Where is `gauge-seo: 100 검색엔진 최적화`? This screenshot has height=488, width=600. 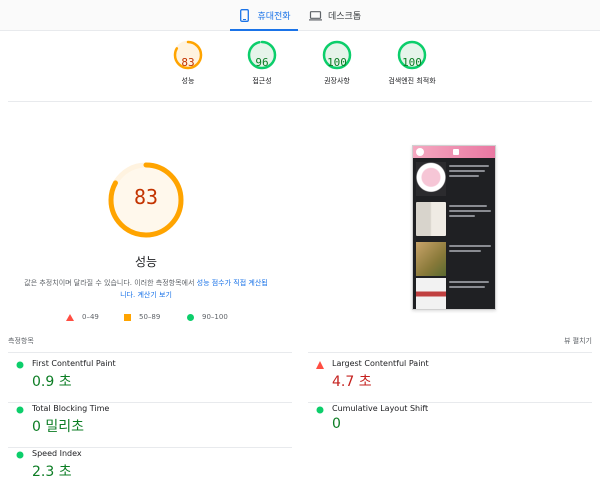 gauge-seo: 100 검색엔진 최적화 is located at coordinates (412, 63).